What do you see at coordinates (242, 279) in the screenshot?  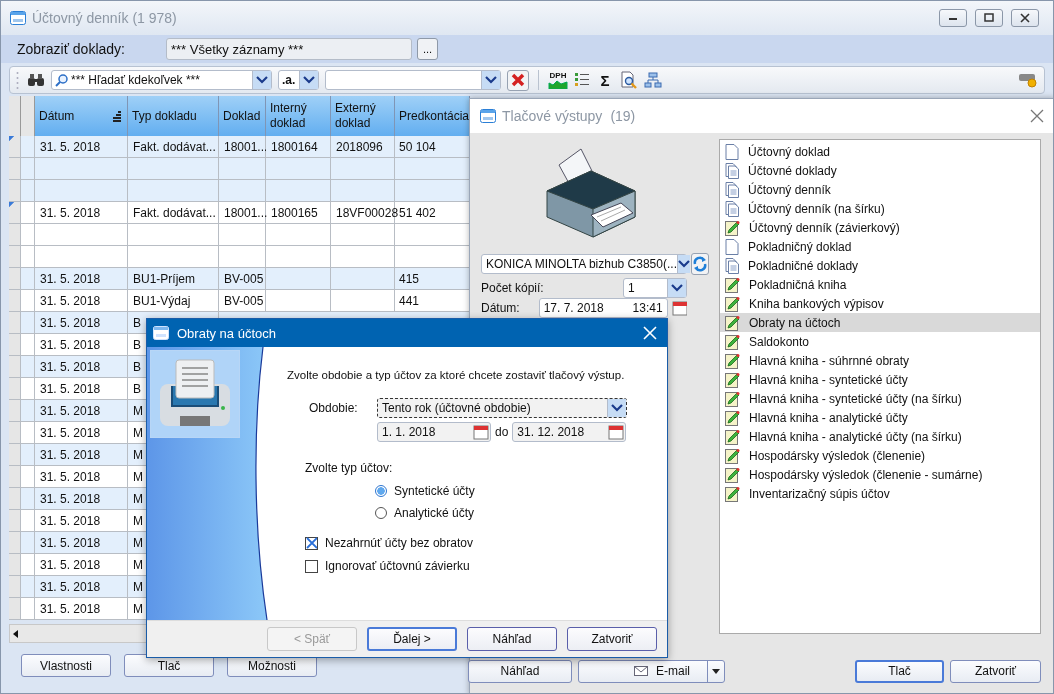 I see `document-cell: BV-005` at bounding box center [242, 279].